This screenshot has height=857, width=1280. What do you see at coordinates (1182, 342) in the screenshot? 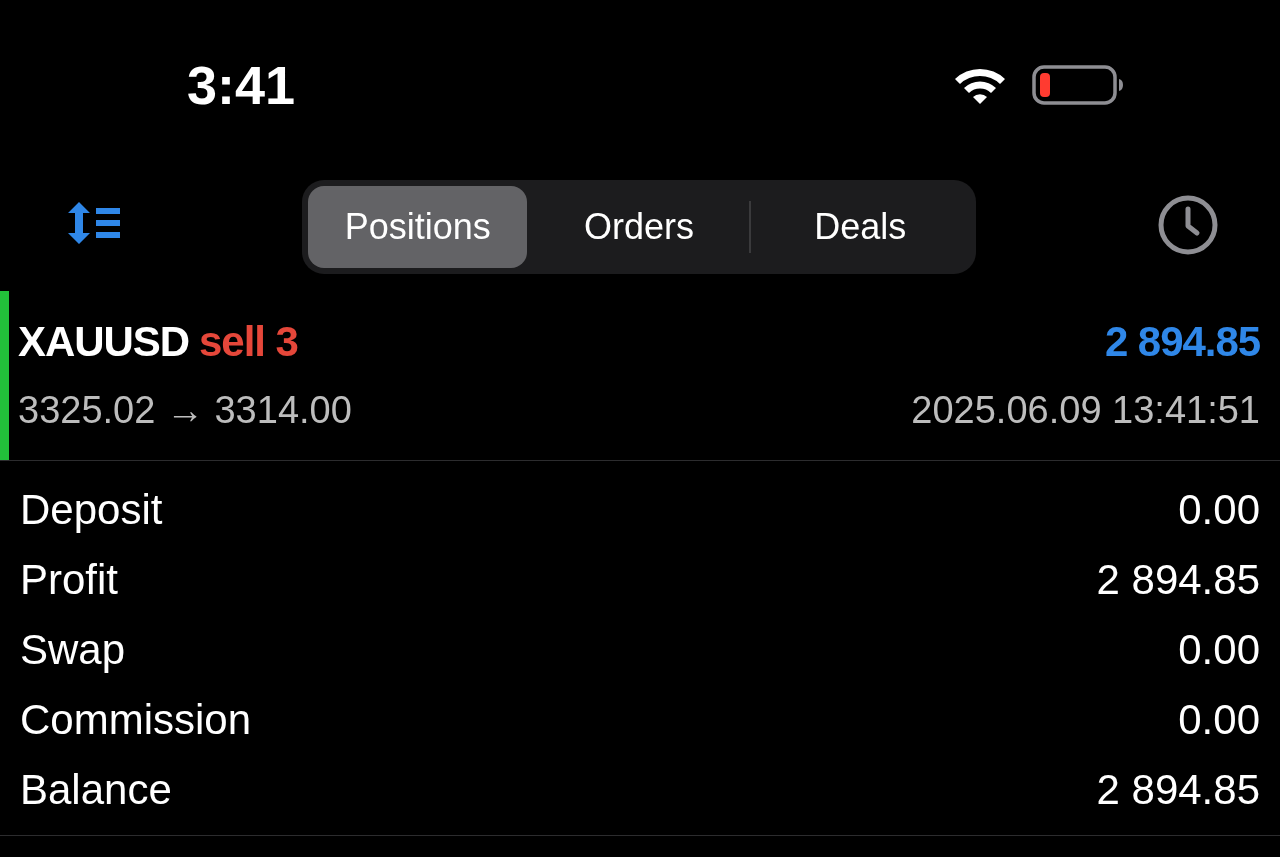
I see `profit-value: 2 894.85` at bounding box center [1182, 342].